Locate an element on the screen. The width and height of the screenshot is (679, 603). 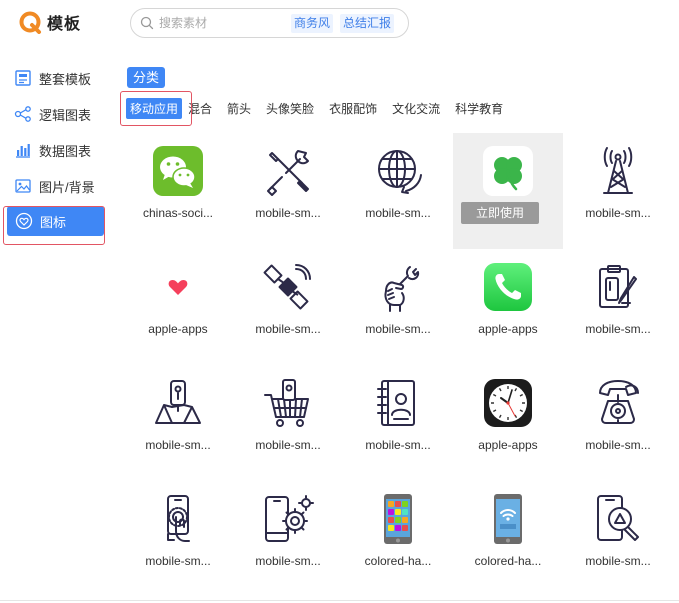
logo-text: 模板 is located at coordinates (64, 24).